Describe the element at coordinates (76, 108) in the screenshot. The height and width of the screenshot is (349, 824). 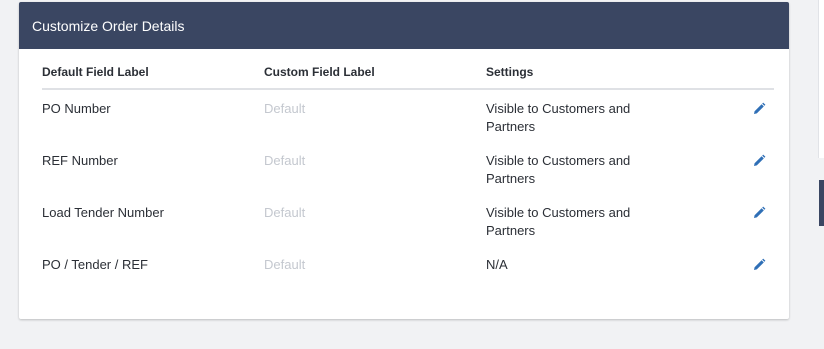
I see `default-field-label: PO Number` at that location.